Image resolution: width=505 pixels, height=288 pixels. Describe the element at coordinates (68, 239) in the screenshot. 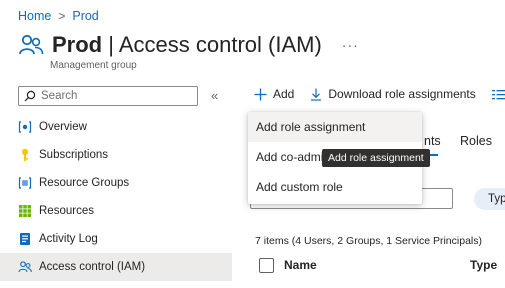

I see `sidebar-item-label: Activity Log` at that location.